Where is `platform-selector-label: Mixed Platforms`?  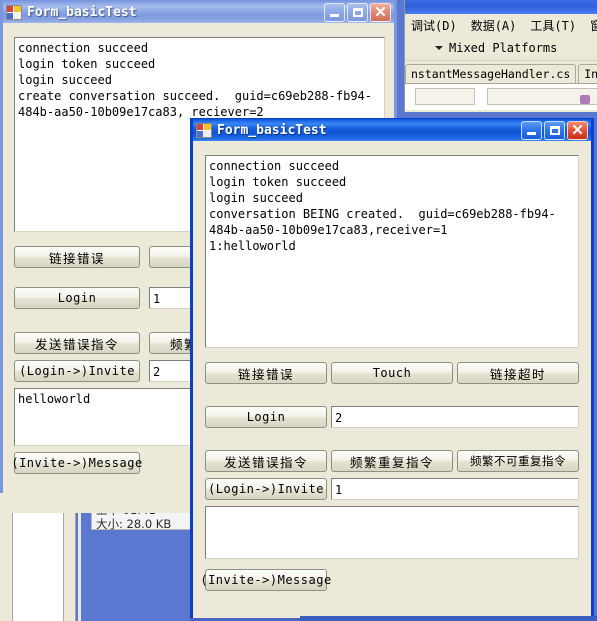 platform-selector-label: Mixed Platforms is located at coordinates (503, 48).